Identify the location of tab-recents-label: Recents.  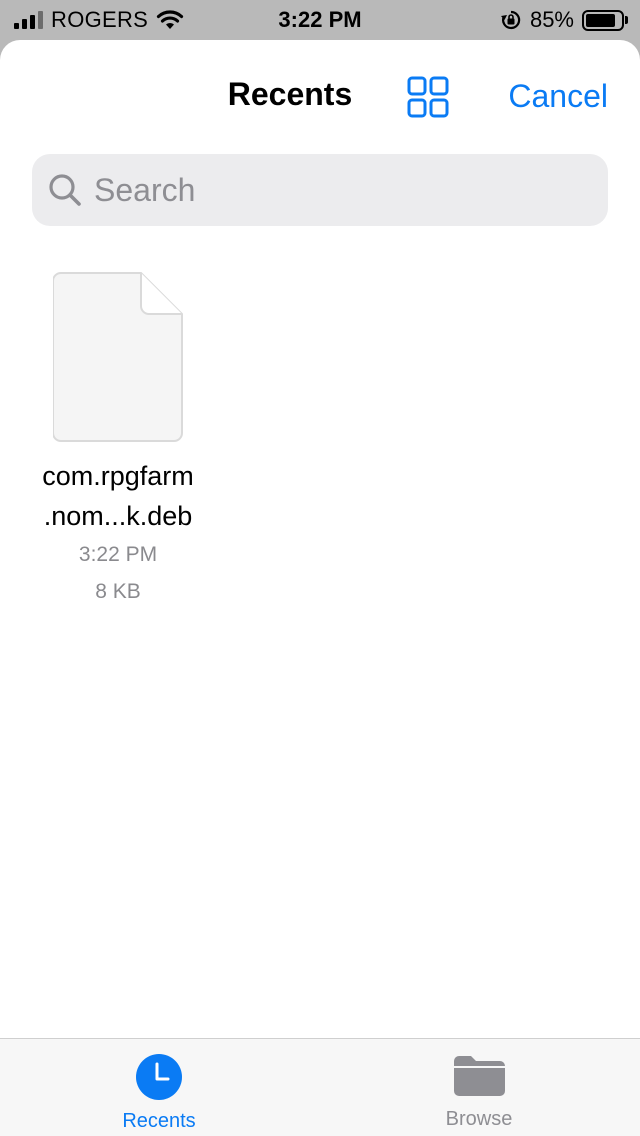
(159, 1121).